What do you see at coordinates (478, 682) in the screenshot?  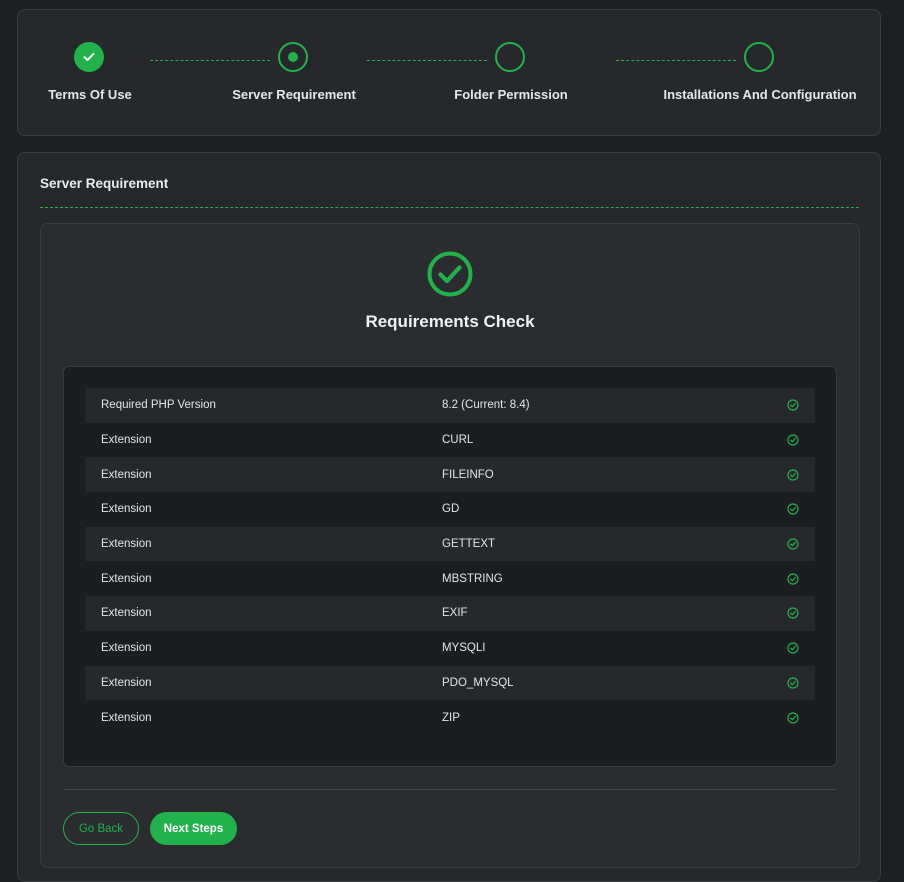 I see `requirement-value: PDO_MYSQL` at bounding box center [478, 682].